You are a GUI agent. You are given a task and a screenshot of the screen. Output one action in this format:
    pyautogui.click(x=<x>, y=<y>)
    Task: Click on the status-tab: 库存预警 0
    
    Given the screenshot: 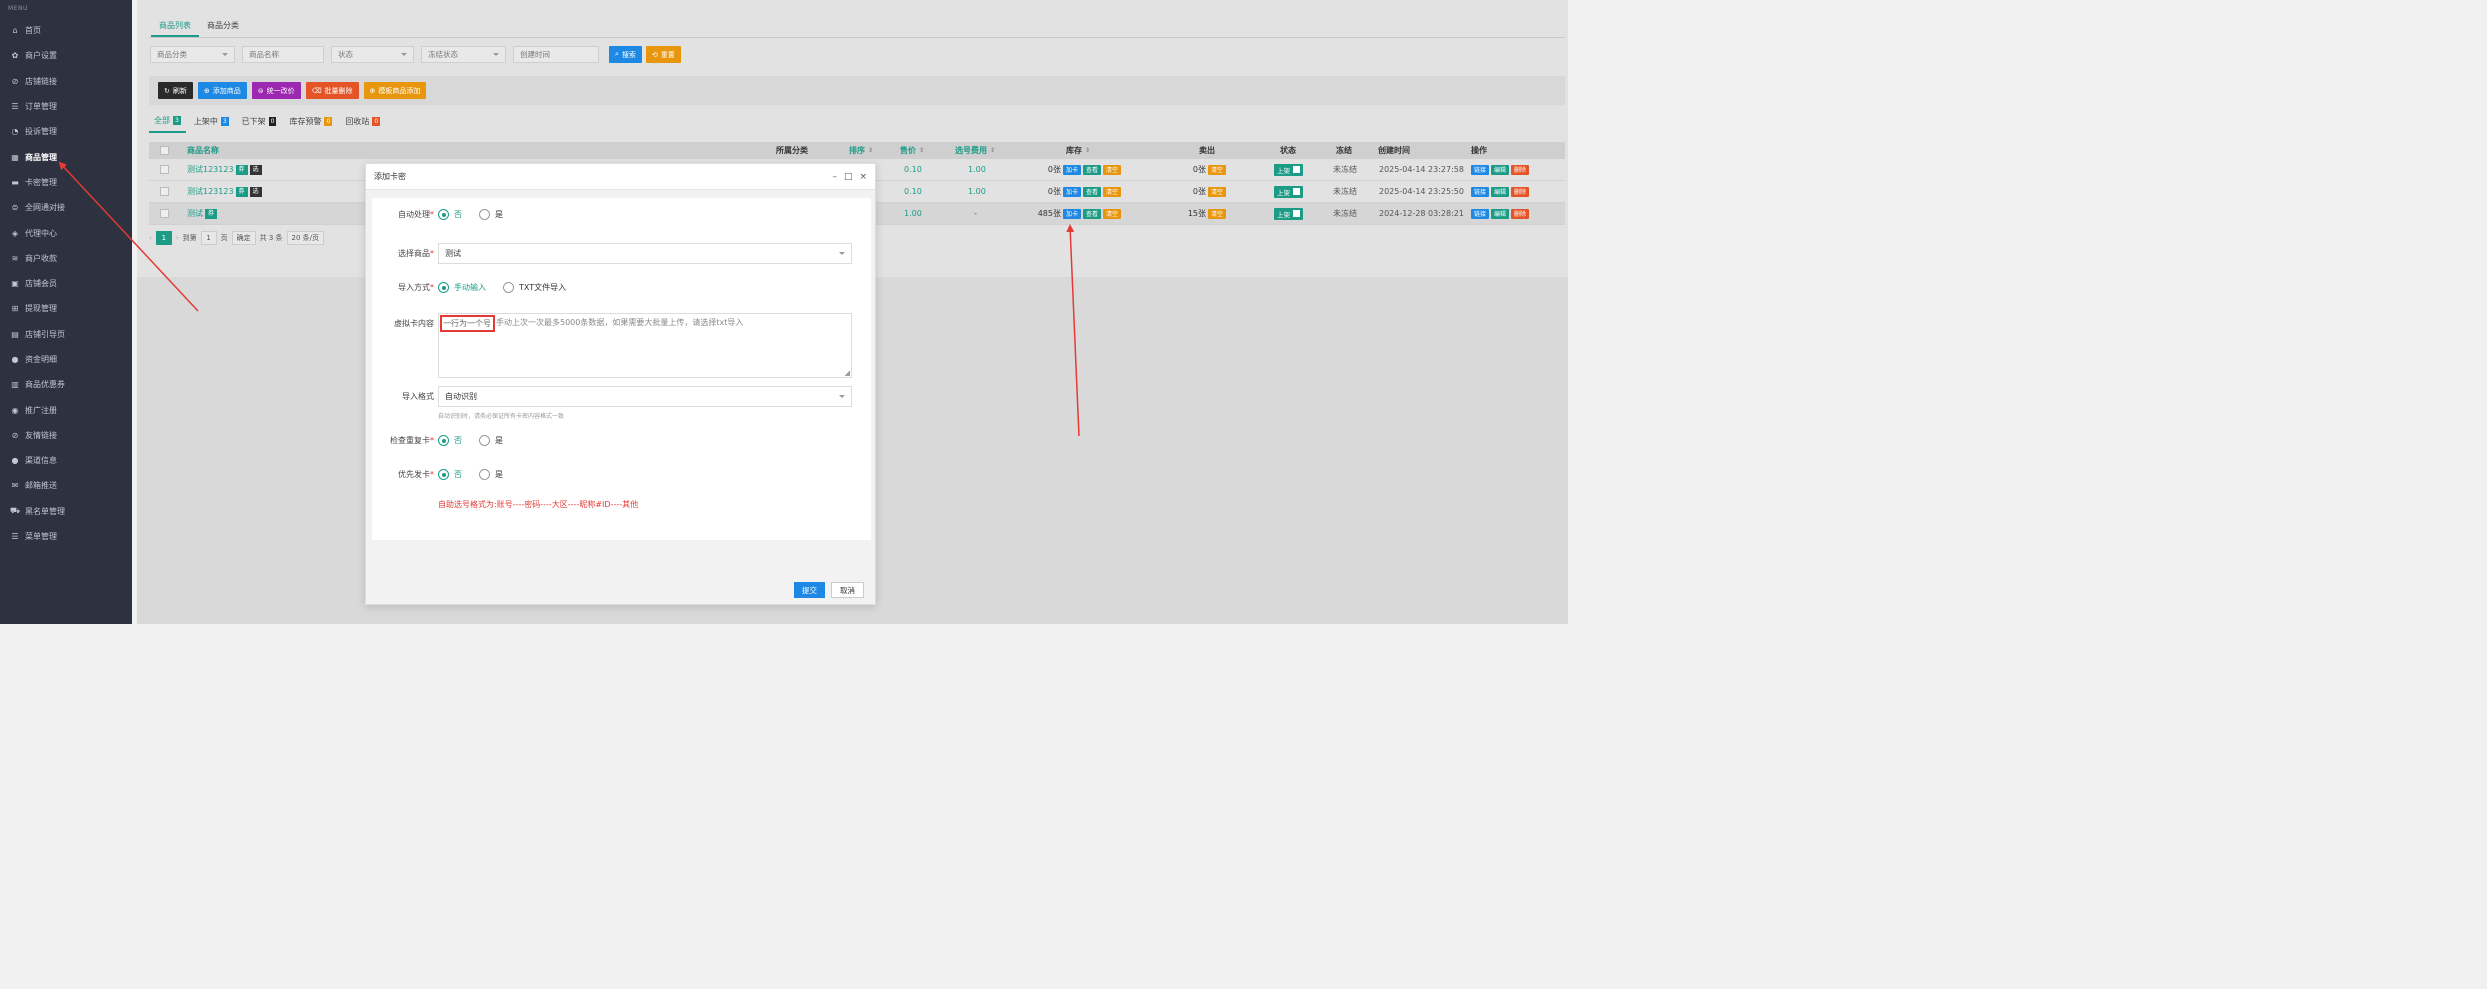 What is the action you would take?
    pyautogui.click(x=310, y=122)
    